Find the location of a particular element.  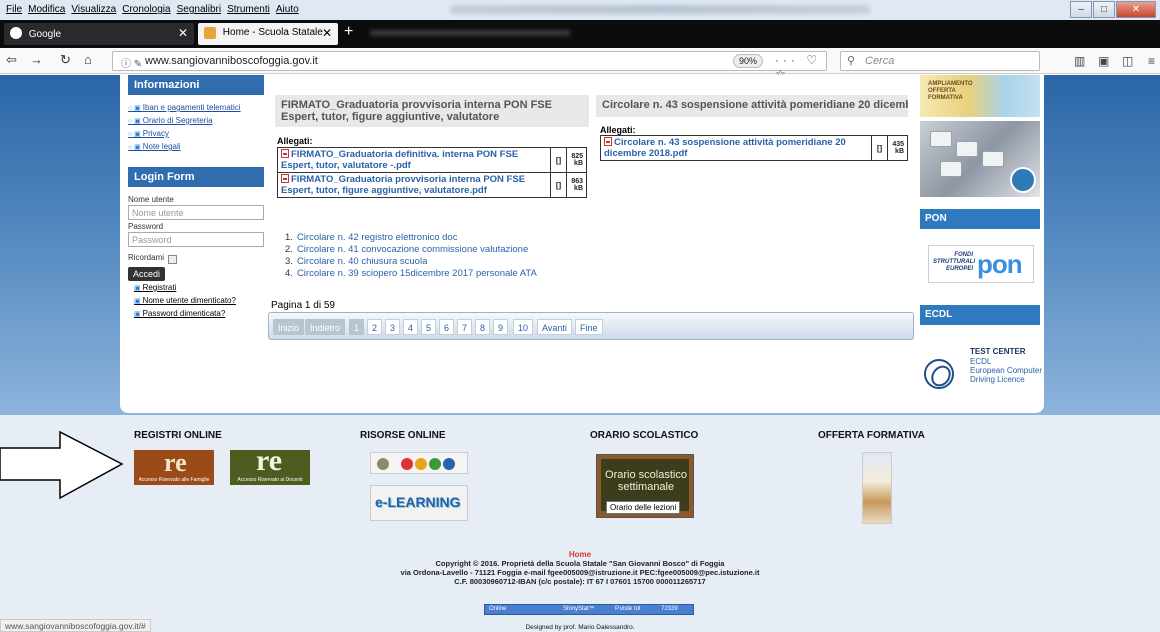

info-module-title: Informazioni is located at coordinates (196, 85).